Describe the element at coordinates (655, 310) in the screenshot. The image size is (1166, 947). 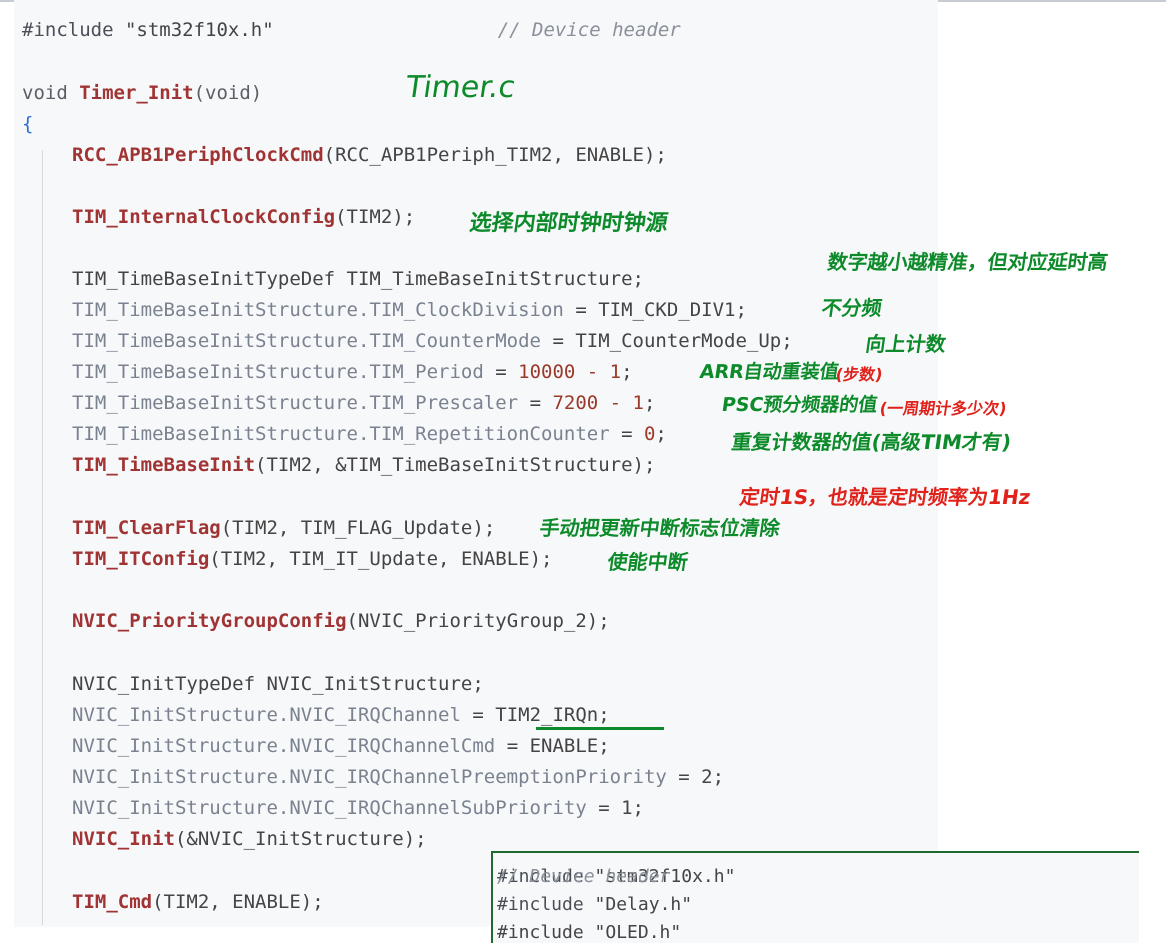
I see `clock-division-value: = TIM_CKD_DIV1;` at that location.